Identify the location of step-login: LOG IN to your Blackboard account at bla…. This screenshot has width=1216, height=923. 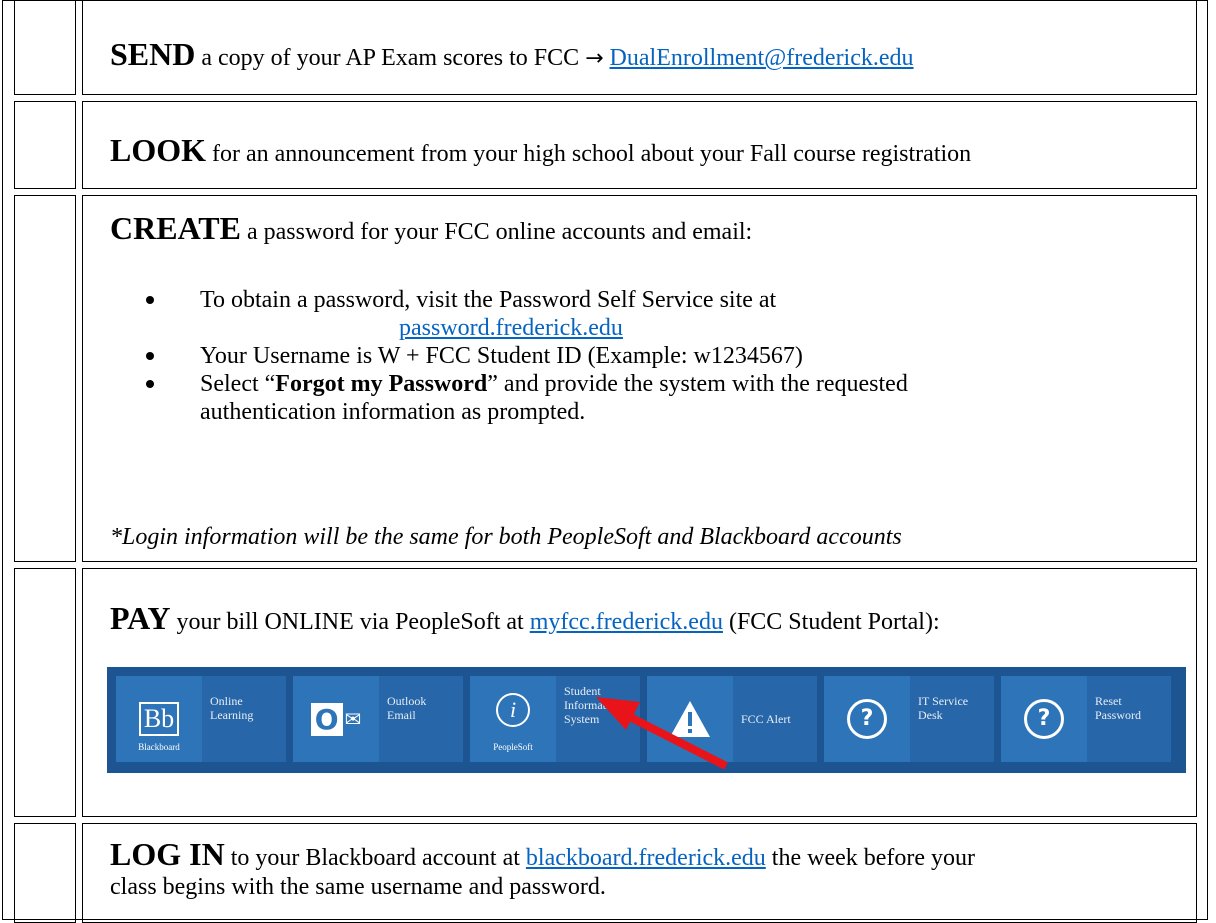
(543, 854).